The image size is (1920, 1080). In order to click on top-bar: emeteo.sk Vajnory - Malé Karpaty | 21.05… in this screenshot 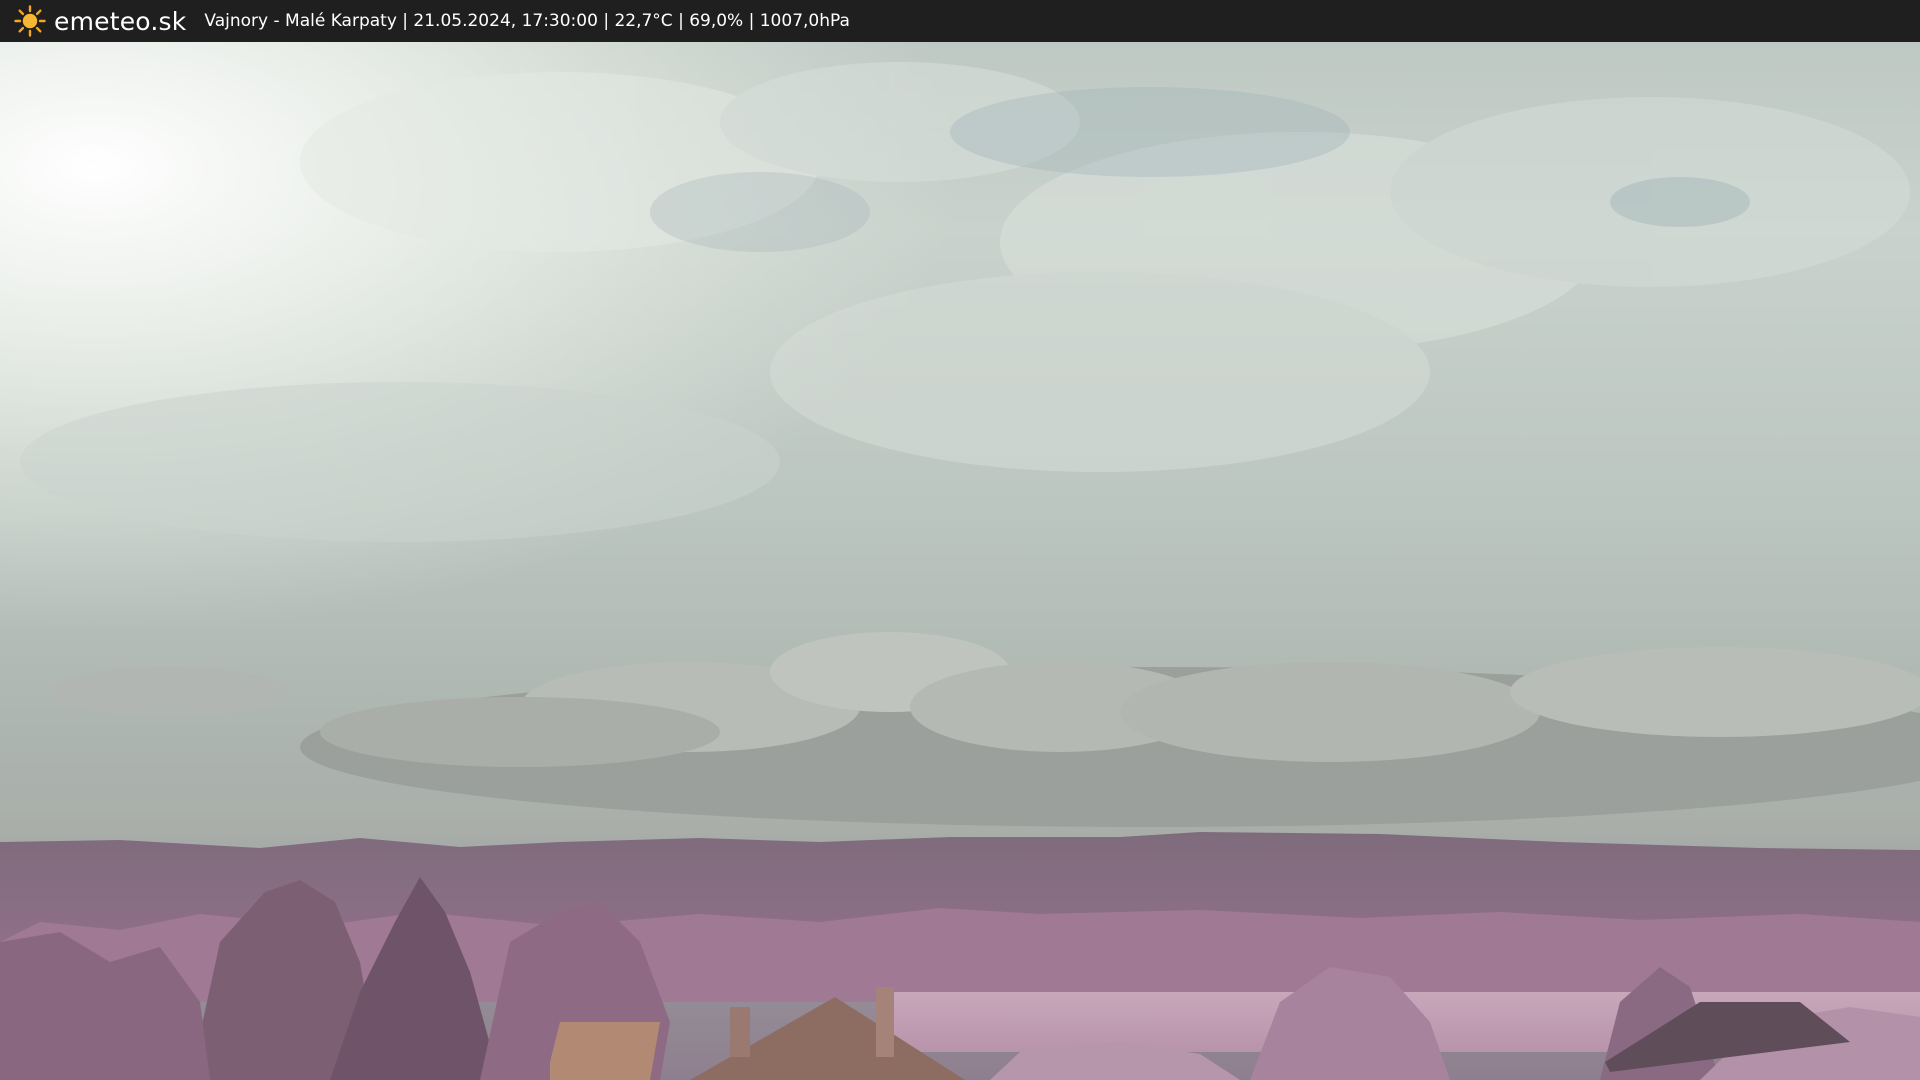, I will do `click(960, 21)`.